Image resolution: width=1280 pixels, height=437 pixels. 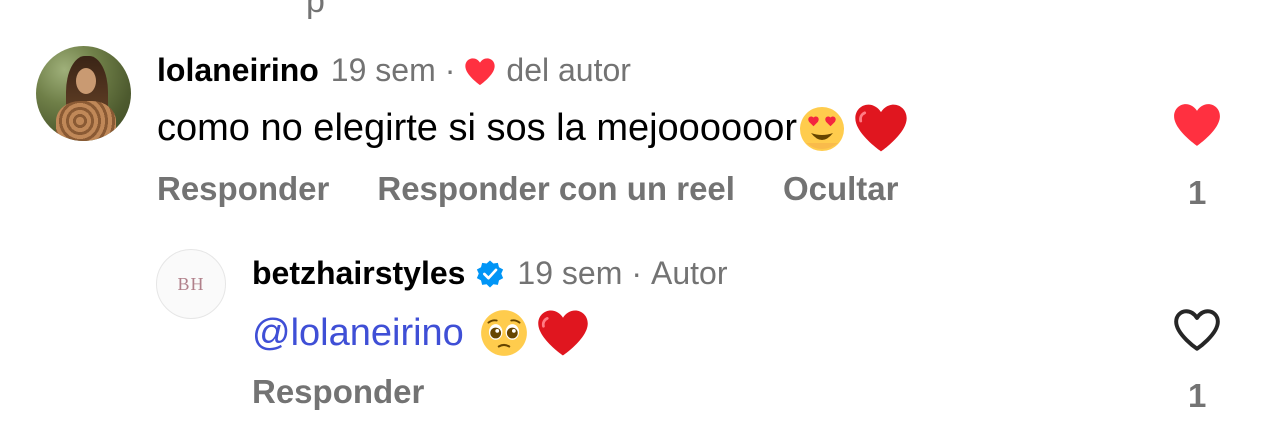 What do you see at coordinates (238, 70) in the screenshot?
I see `comment-username: lolaneirino` at bounding box center [238, 70].